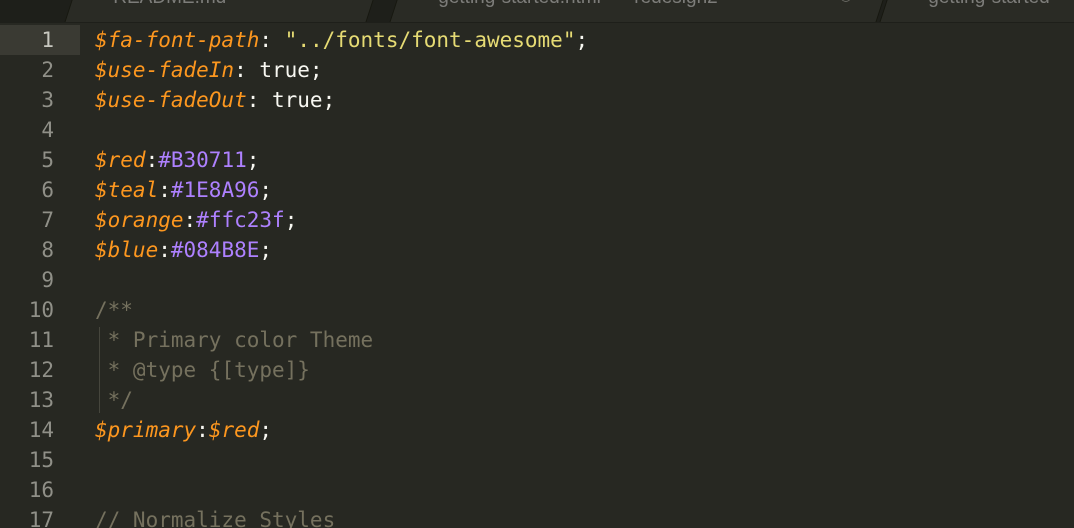 The height and width of the screenshot is (528, 1074). I want to click on code-line: 3 $use-fadeOut: true;, so click(537, 100).